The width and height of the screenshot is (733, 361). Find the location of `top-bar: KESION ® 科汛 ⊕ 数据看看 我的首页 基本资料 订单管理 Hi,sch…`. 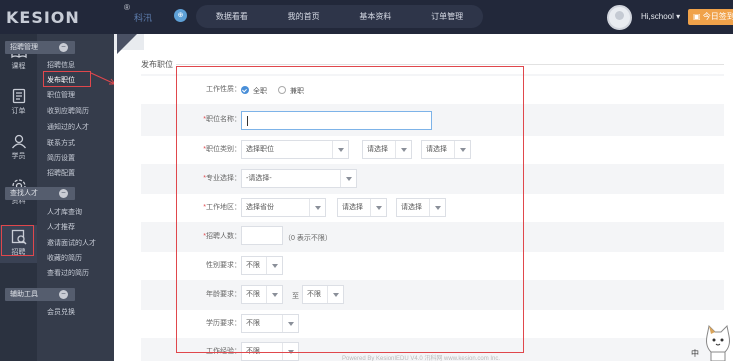

top-bar: KESION ® 科汛 ⊕ 数据看看 我的首页 基本资料 订单管理 Hi,sch… is located at coordinates (366, 17).